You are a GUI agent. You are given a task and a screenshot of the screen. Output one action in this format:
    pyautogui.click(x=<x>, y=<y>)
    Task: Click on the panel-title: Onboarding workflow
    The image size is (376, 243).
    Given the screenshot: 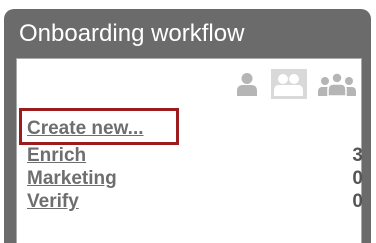 What is the action you would take?
    pyautogui.click(x=132, y=33)
    